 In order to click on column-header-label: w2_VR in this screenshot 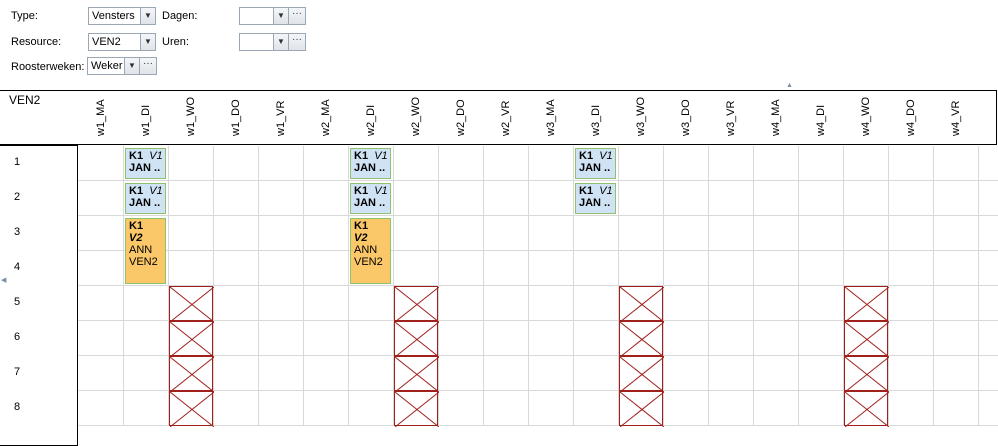, I will do `click(505, 118)`.